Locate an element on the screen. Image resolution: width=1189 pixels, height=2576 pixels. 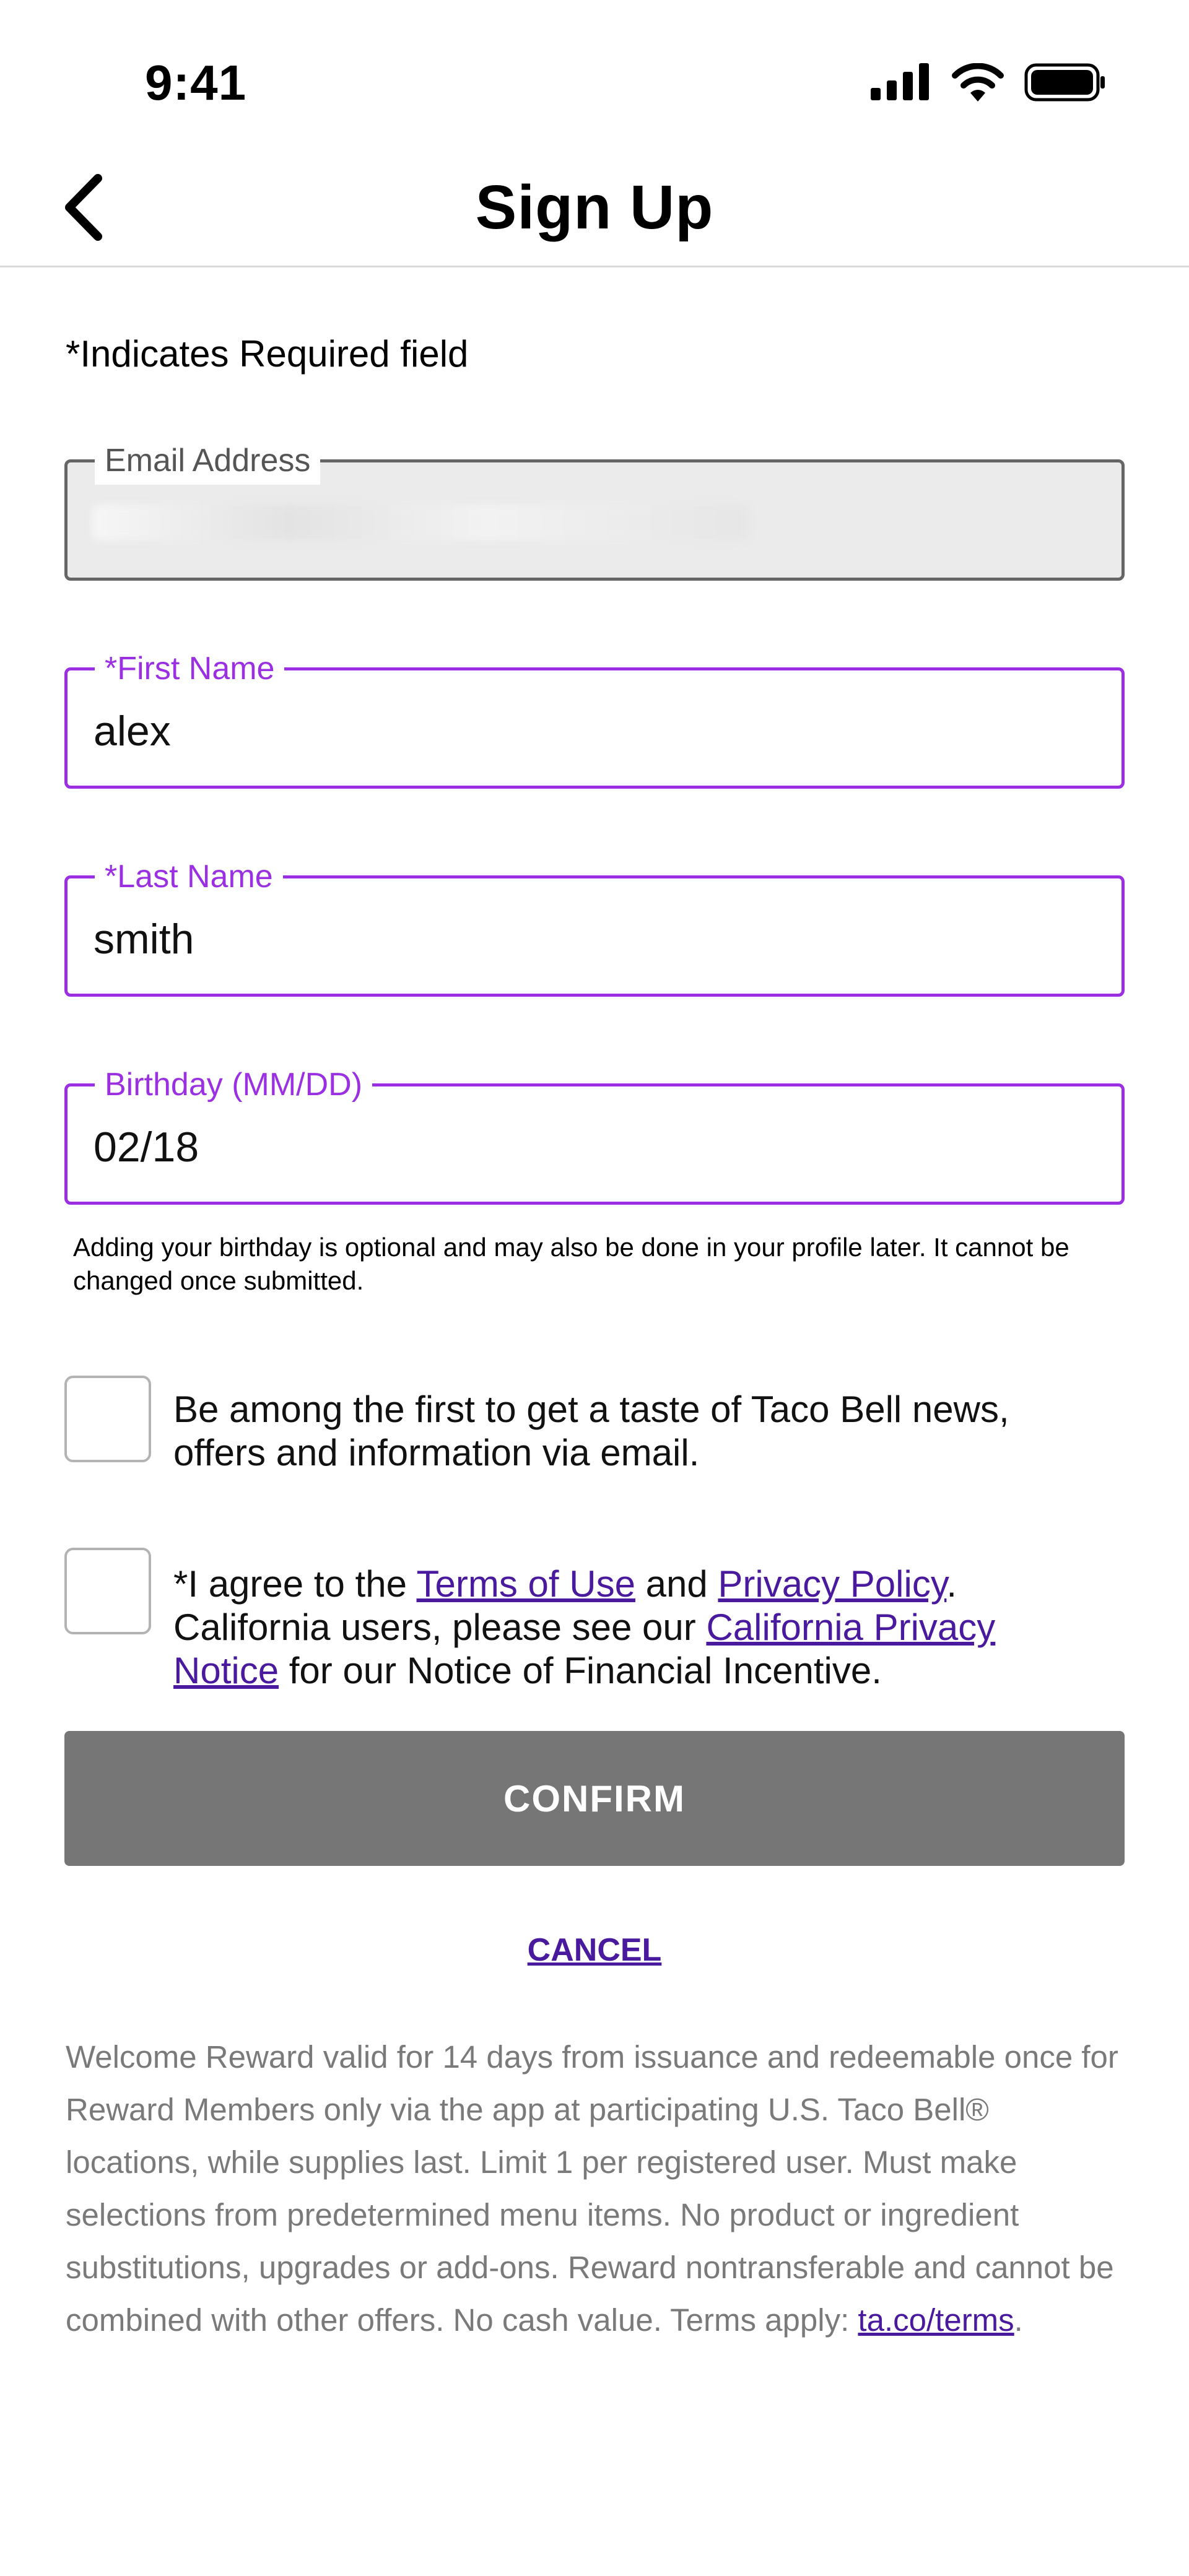
email-field: Email Address is located at coordinates (594, 508).